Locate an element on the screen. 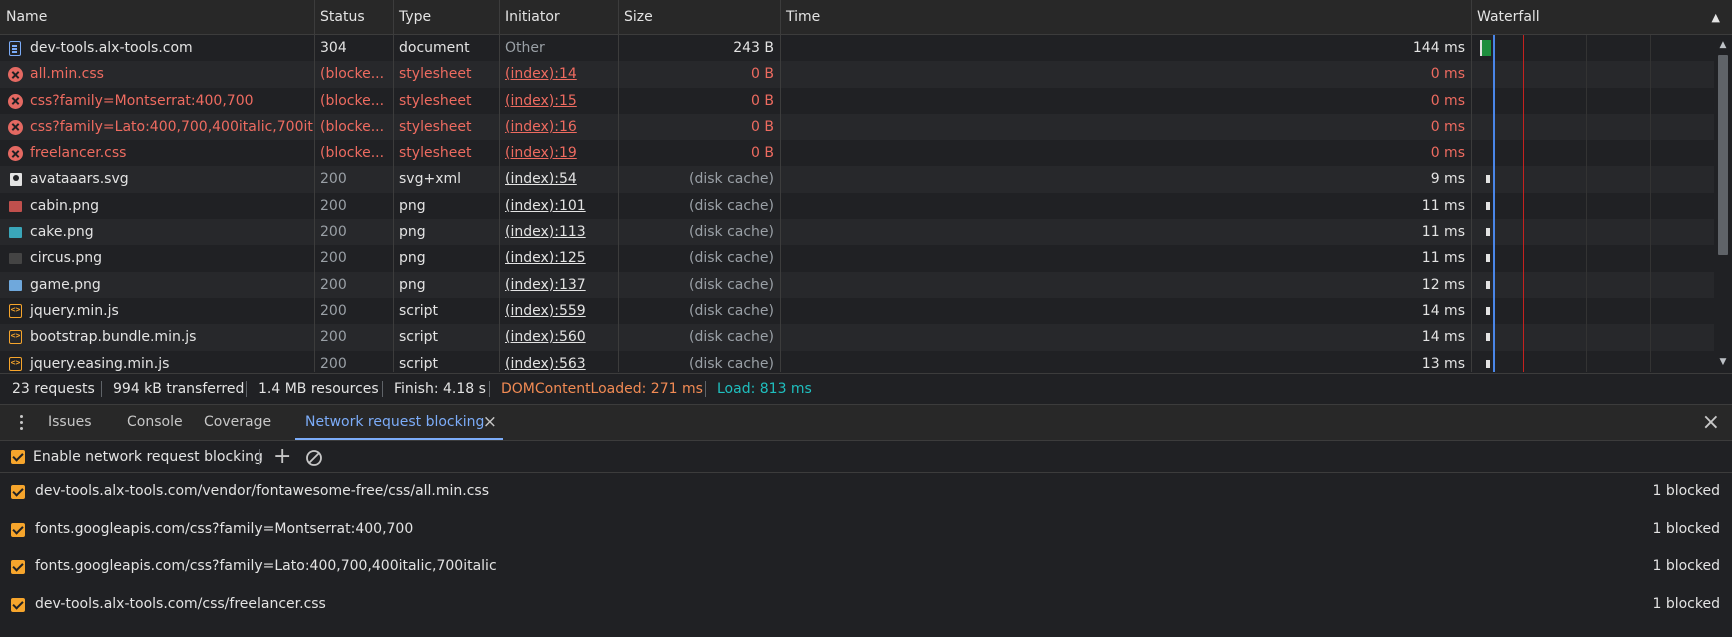  initiator-link: (index):16 is located at coordinates (541, 127).